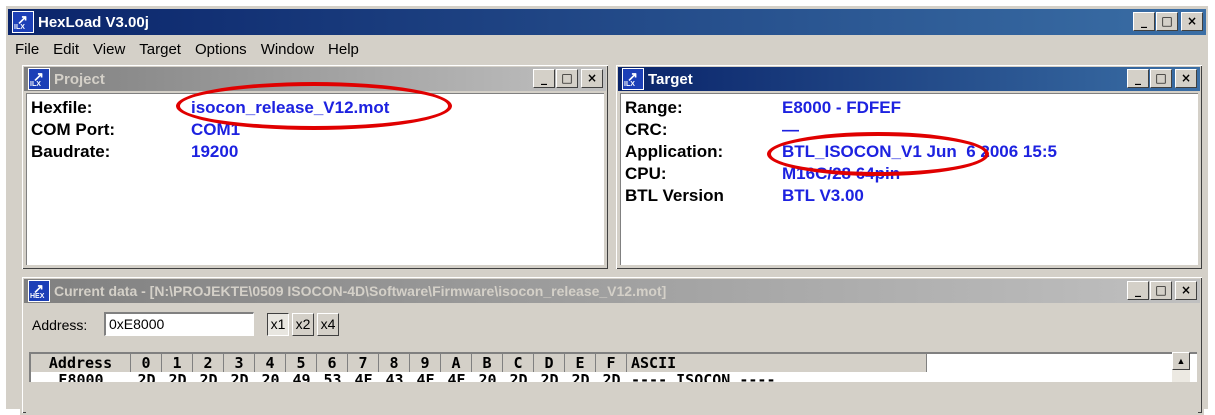 This screenshot has height=415, width=1215. What do you see at coordinates (394, 376) in the screenshot?
I see `hex-byte-cell: 43` at bounding box center [394, 376].